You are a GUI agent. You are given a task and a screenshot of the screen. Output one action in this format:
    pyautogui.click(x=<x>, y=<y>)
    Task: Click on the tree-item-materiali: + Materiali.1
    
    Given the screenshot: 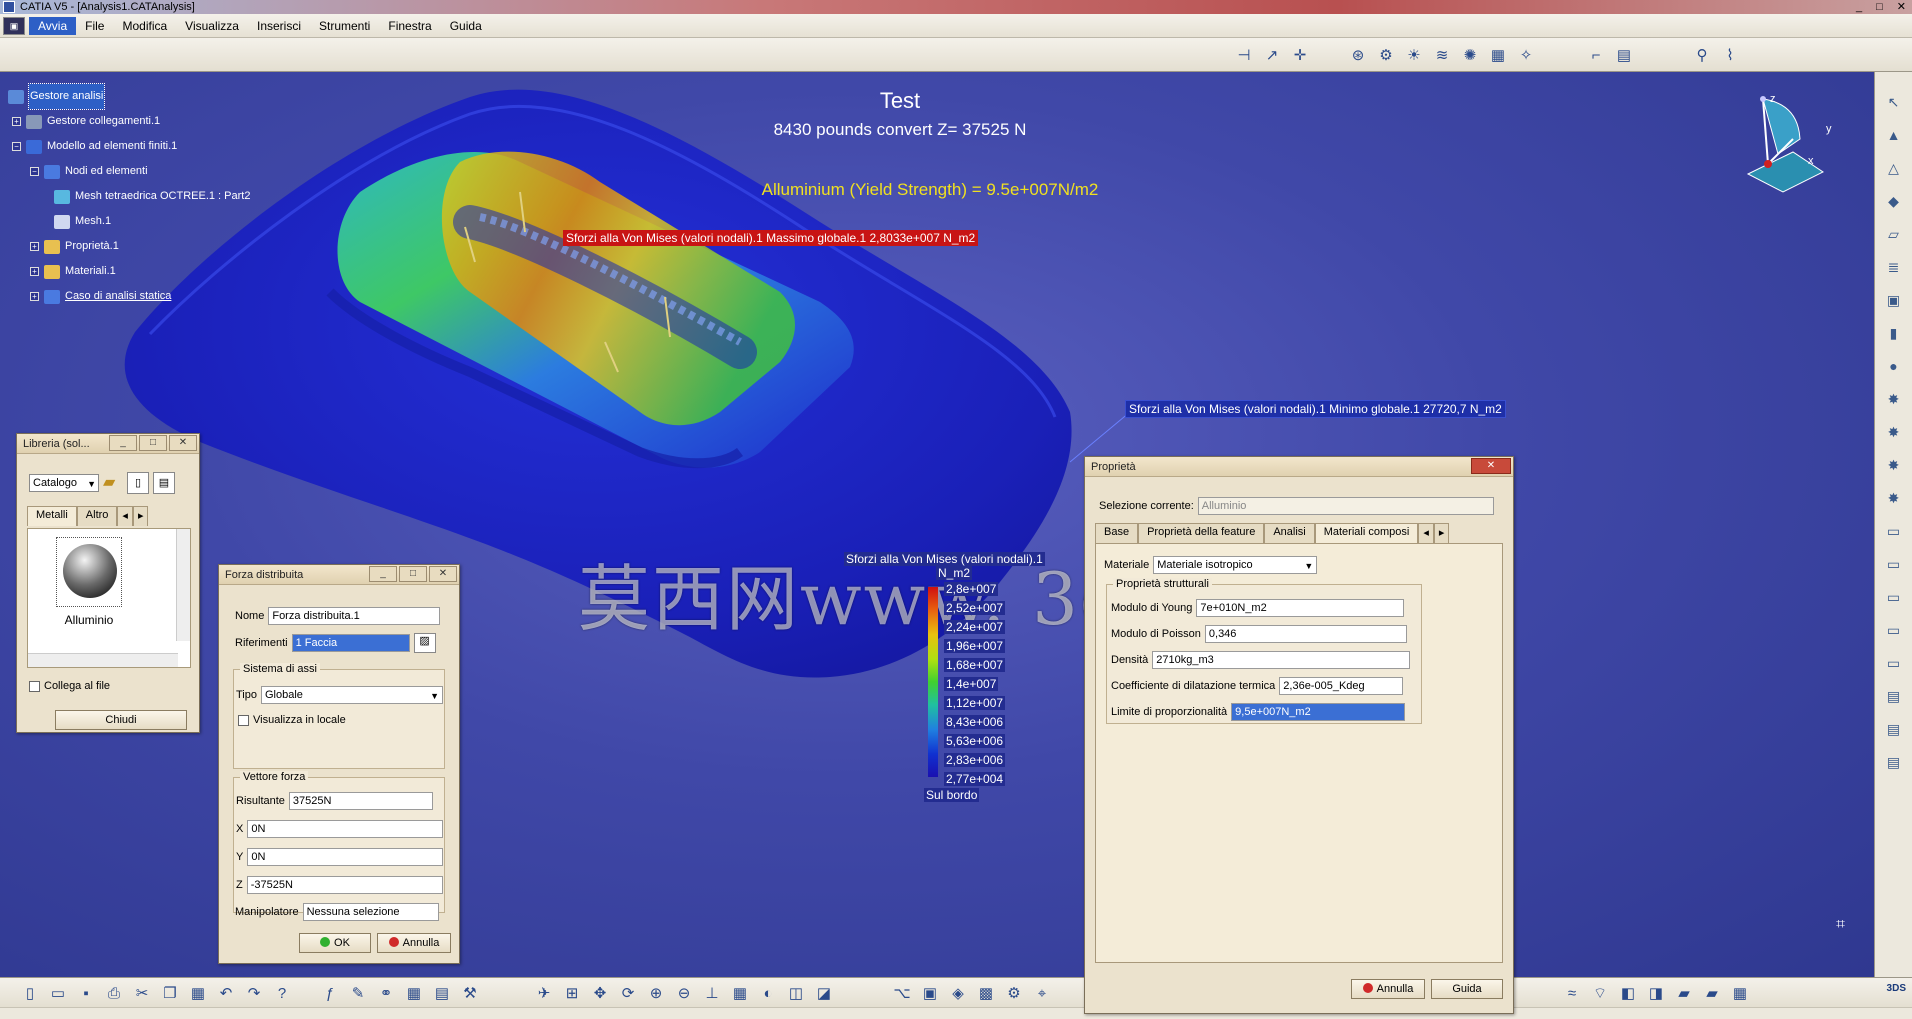 What is the action you would take?
    pyautogui.click(x=129, y=271)
    